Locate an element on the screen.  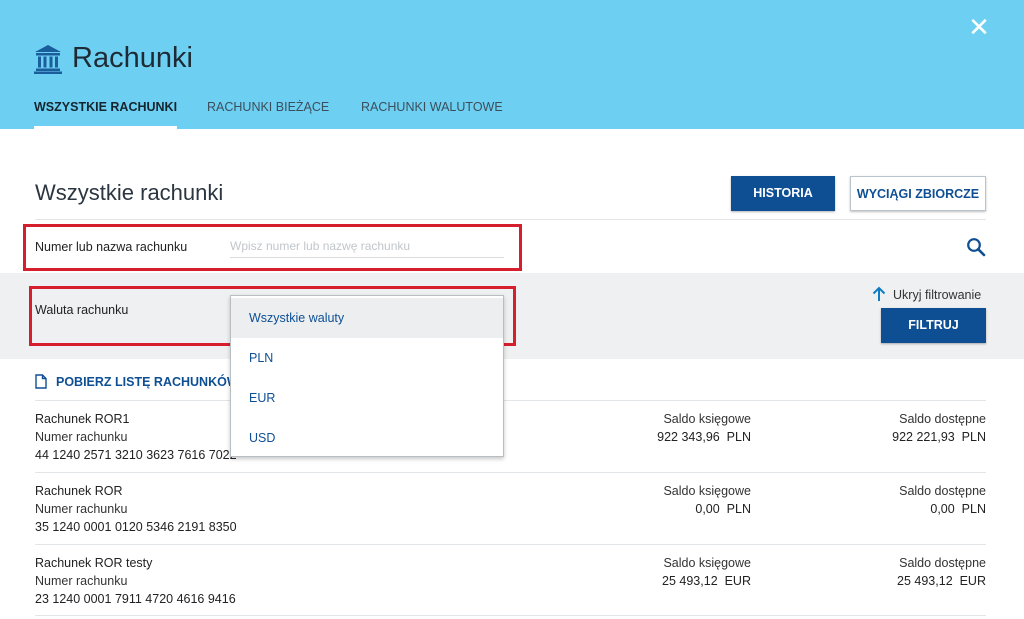
statements-button: WYCIĄGI ZBIORCZE is located at coordinates (918, 193).